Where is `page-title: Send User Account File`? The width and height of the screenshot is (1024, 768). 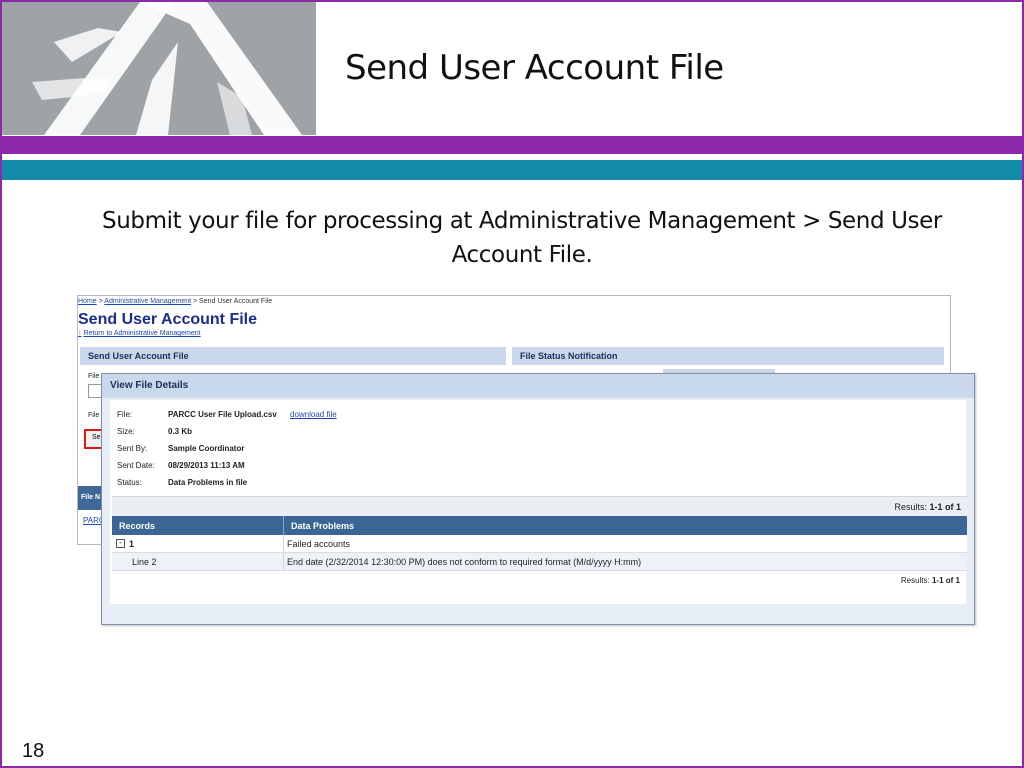 page-title: Send User Account File is located at coordinates (167, 319).